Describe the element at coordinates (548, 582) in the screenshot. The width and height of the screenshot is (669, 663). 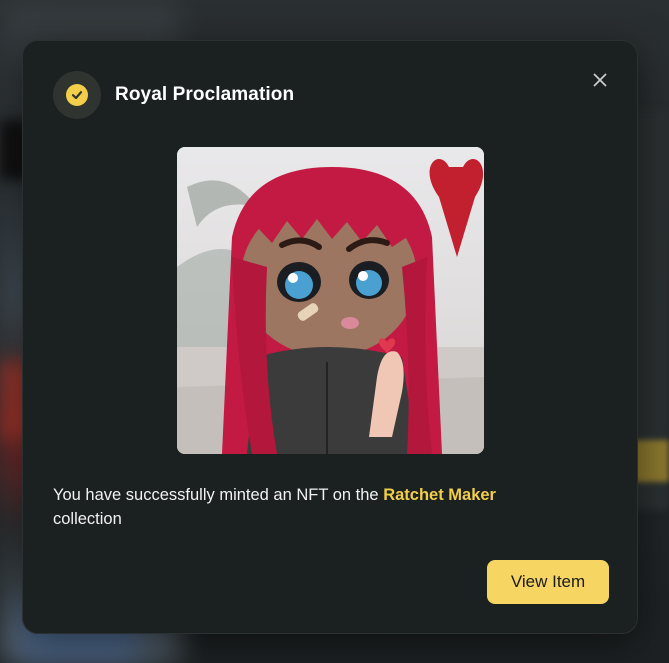
I see `view-item-button: View Item` at that location.